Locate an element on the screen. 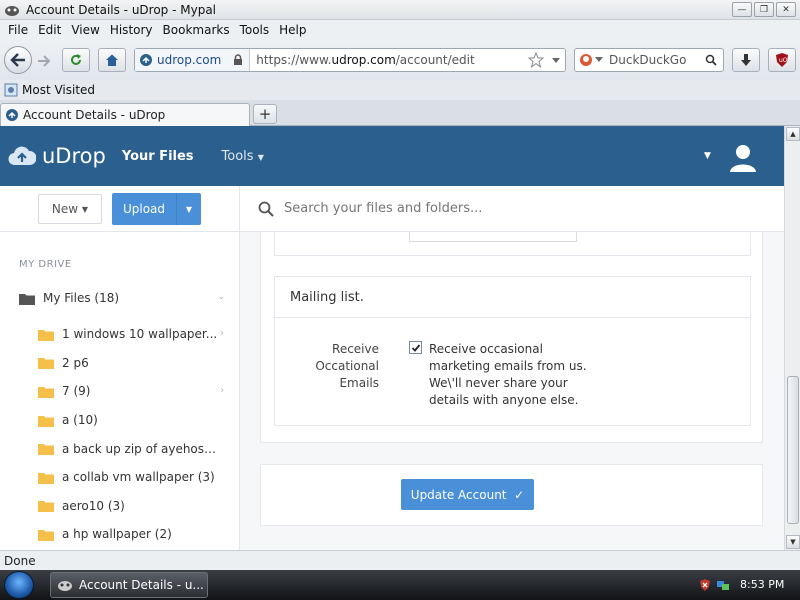 The image size is (800, 600). check-icon: ✓ is located at coordinates (519, 494).